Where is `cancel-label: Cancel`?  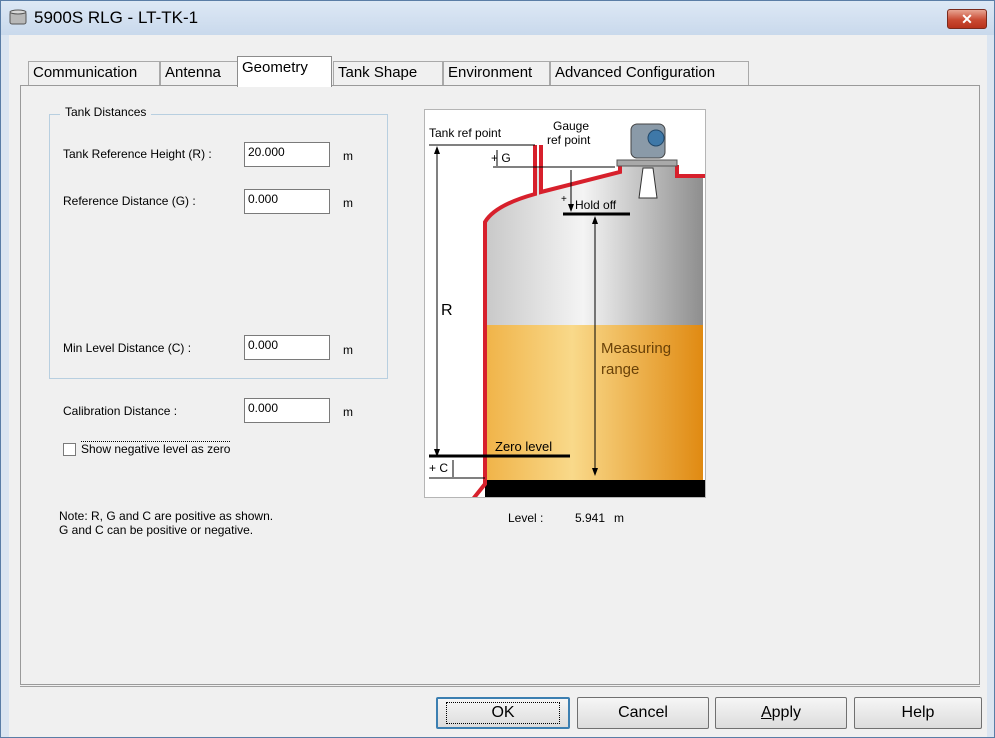 cancel-label: Cancel is located at coordinates (643, 712).